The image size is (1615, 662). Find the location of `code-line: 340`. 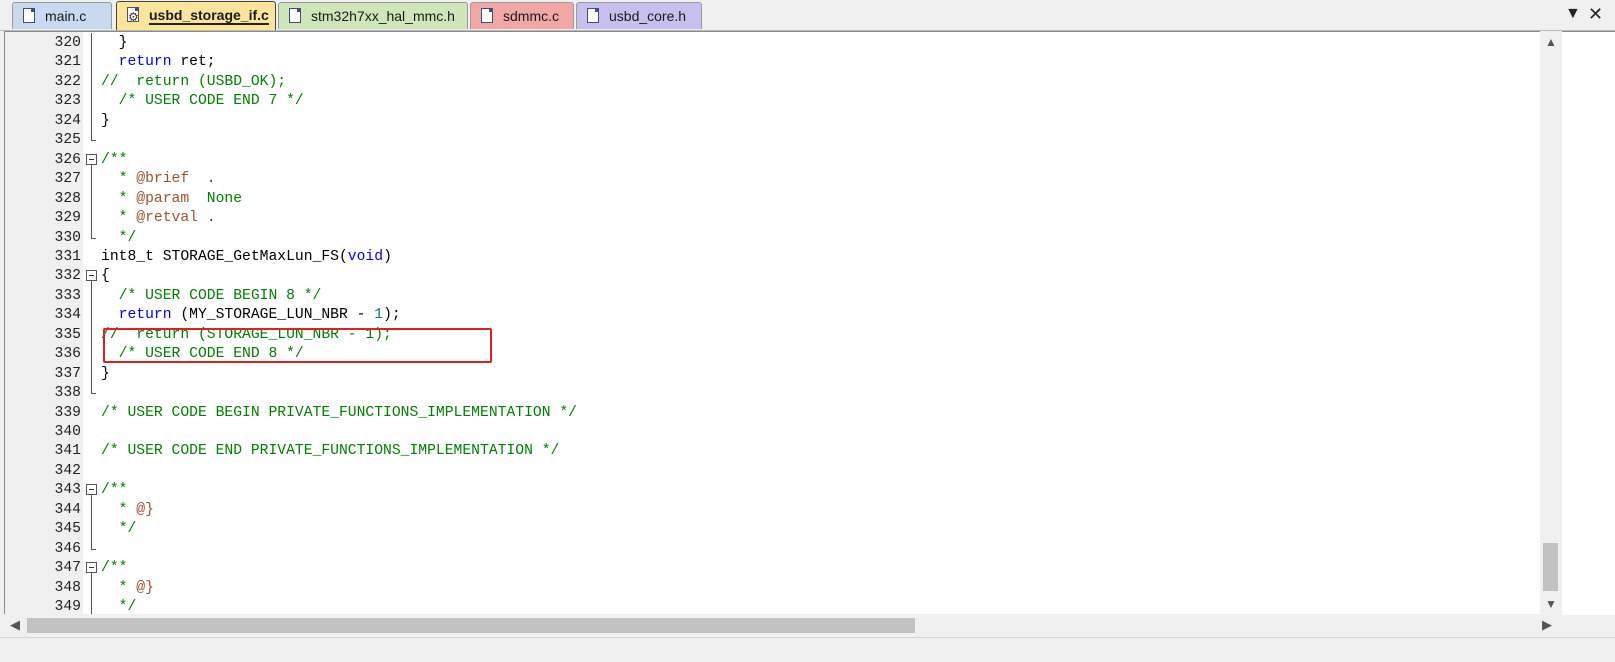

code-line: 340 is located at coordinates (797, 432).